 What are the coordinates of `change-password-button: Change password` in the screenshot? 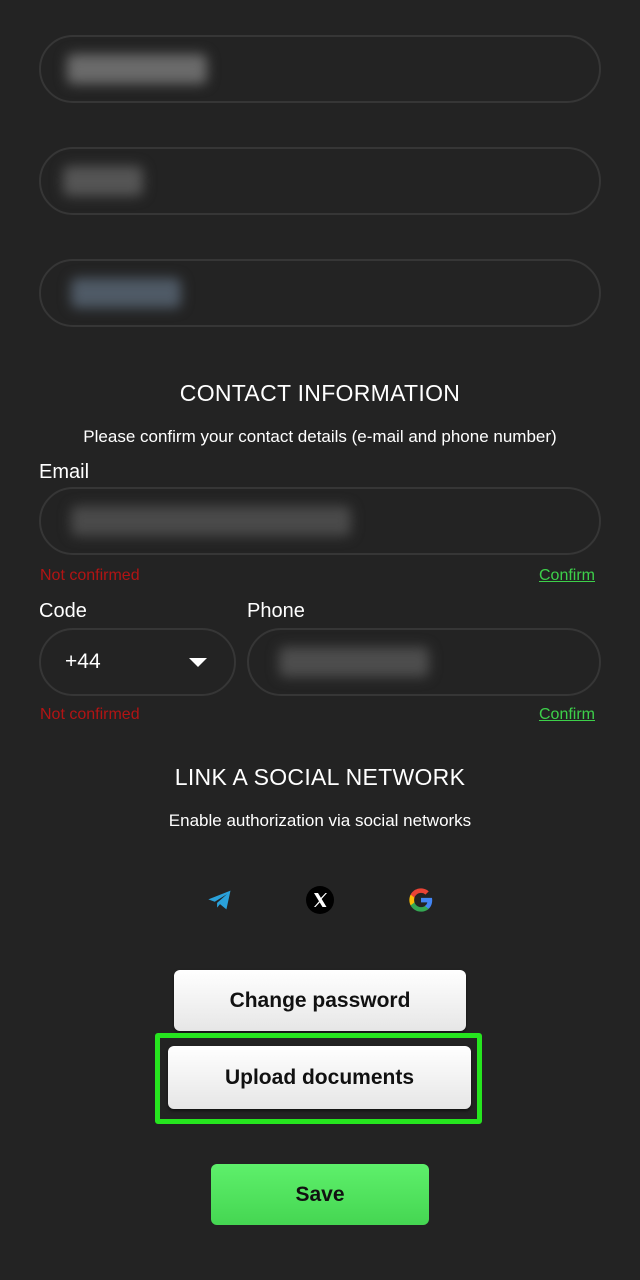 It's located at (320, 1000).